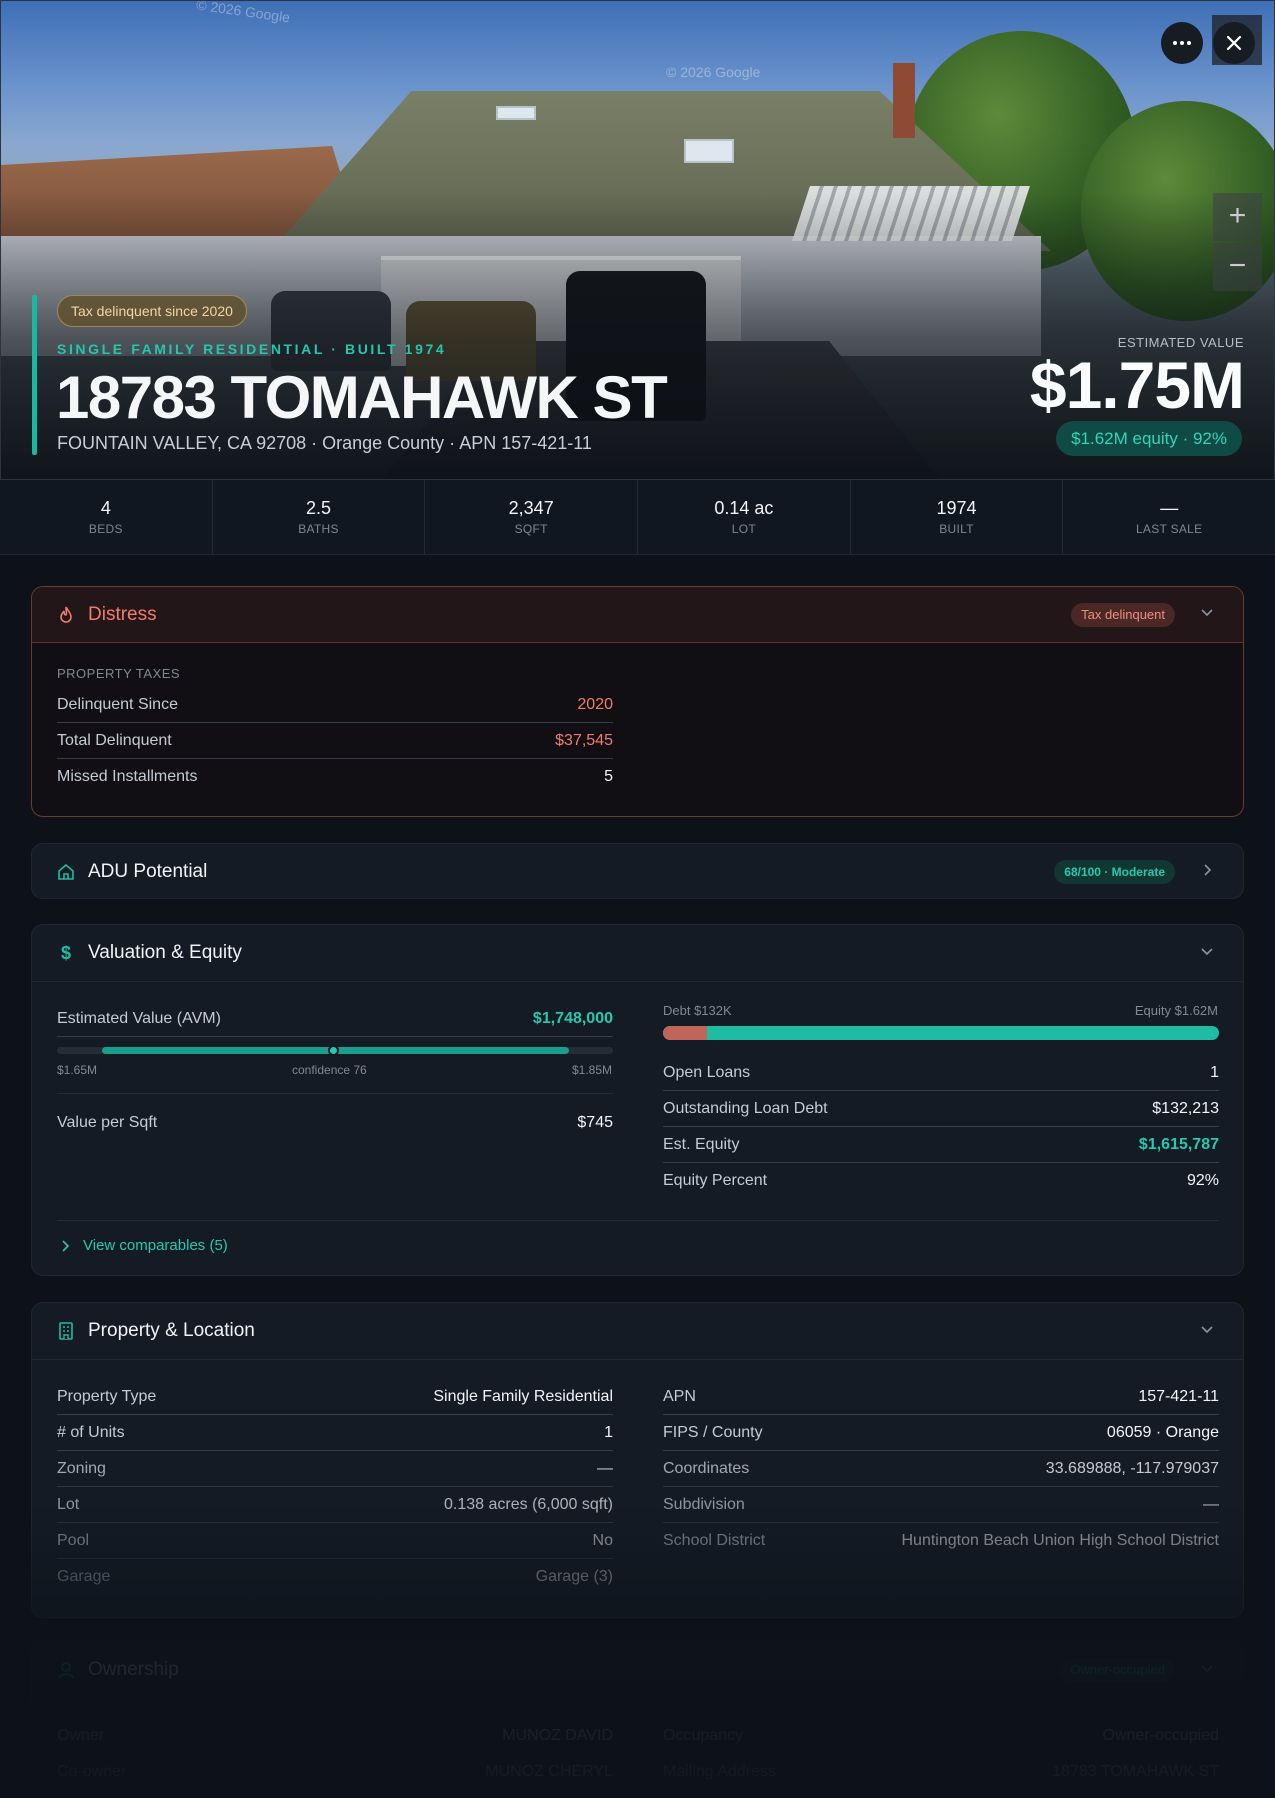  I want to click on property-row: Zoning —, so click(335, 1469).